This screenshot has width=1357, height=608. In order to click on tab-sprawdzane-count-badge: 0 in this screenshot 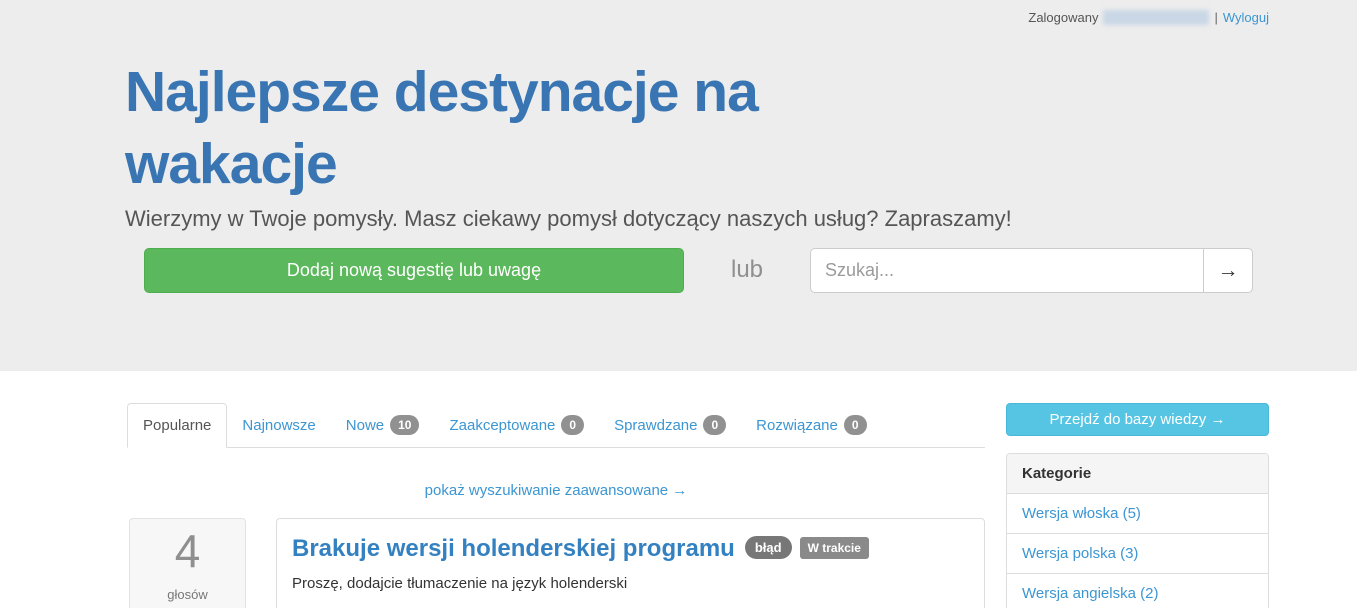, I will do `click(715, 425)`.